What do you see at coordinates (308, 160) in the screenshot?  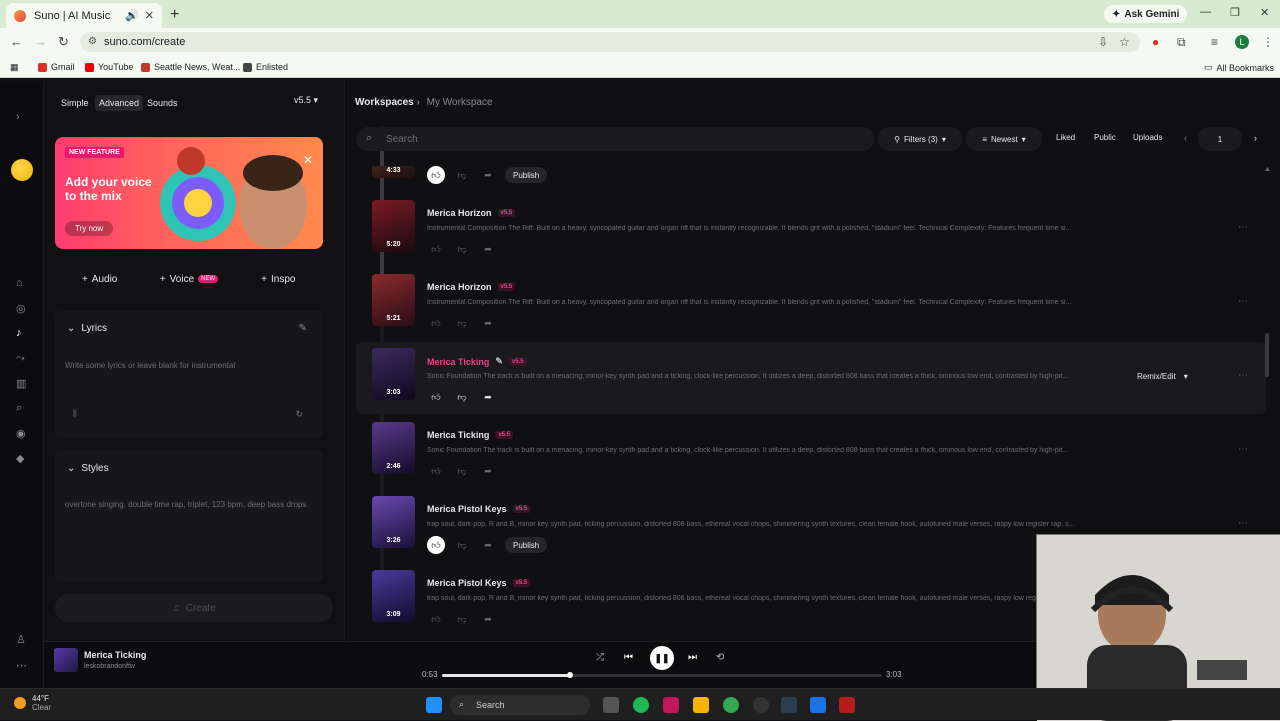 I see `close-banner-icon: ✕` at bounding box center [308, 160].